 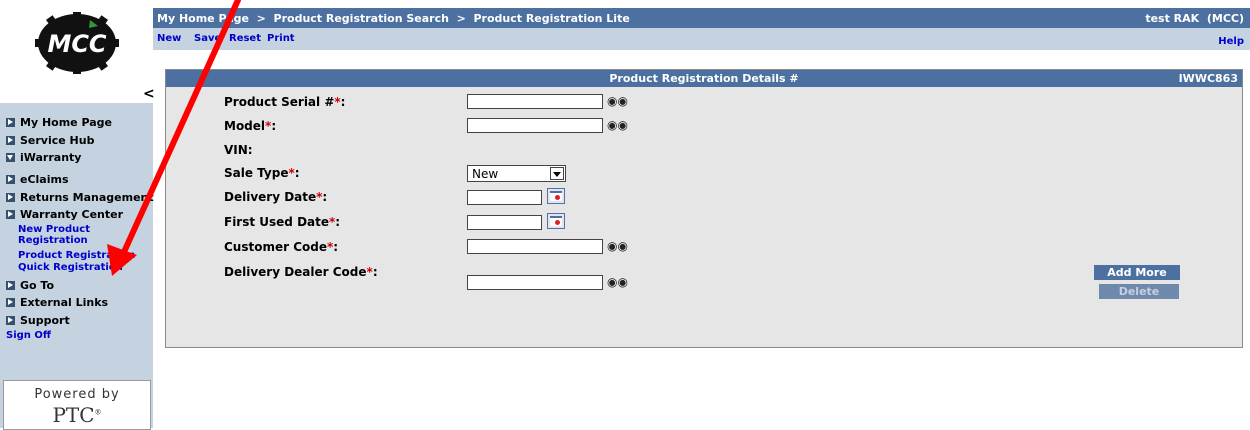 I want to click on panel-header: Product Registration Details # IWWC863, so click(x=704, y=78).